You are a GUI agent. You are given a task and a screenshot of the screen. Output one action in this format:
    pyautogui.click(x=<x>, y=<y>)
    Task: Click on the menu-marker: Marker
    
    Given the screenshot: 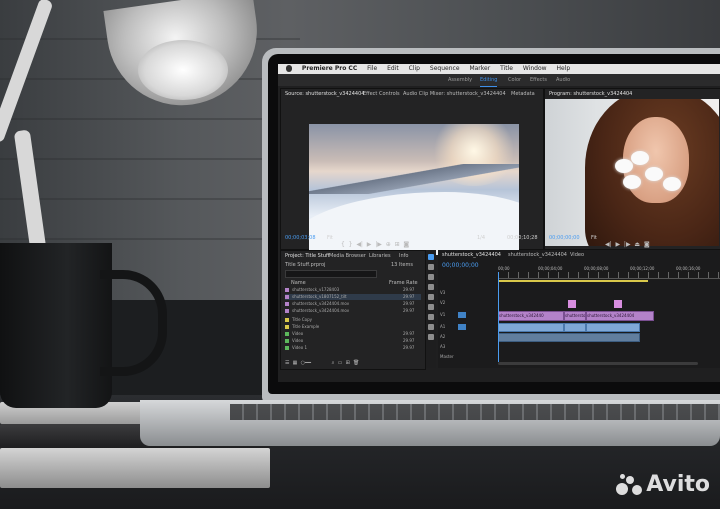 What is the action you would take?
    pyautogui.click(x=479, y=68)
    